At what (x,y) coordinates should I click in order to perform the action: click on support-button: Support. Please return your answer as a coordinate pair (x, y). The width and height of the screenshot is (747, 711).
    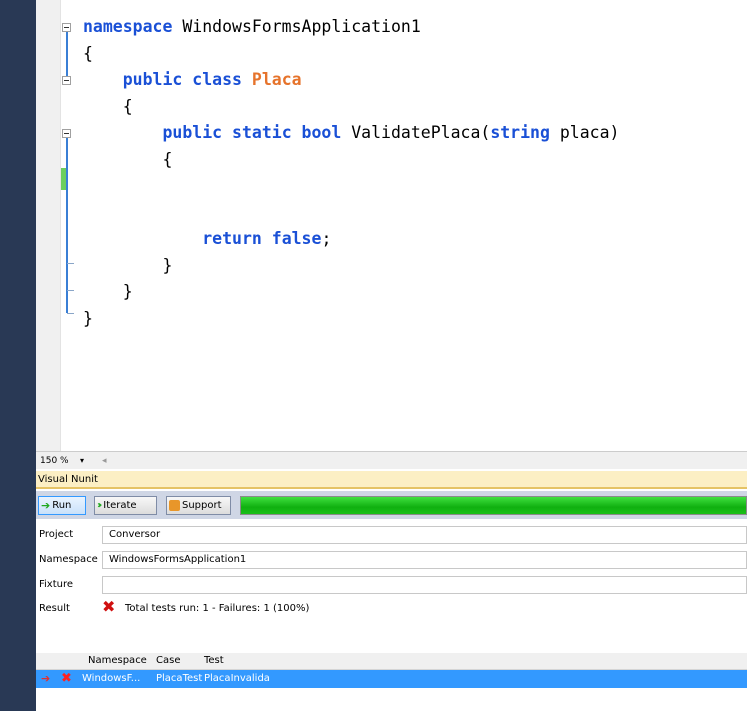
    Looking at the image, I should click on (198, 505).